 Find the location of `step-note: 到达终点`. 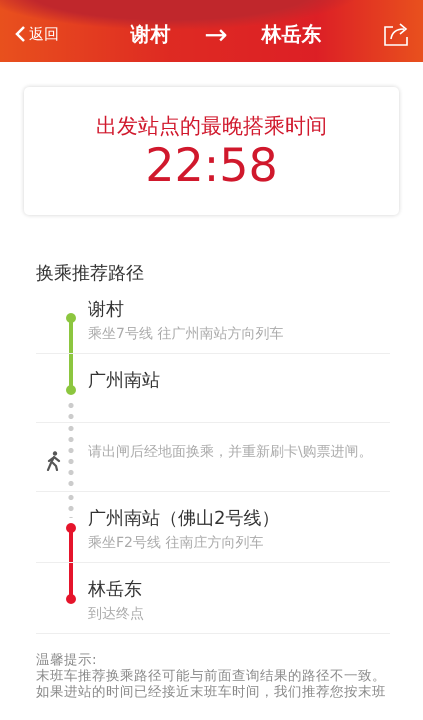

step-note: 到达终点 is located at coordinates (116, 614).